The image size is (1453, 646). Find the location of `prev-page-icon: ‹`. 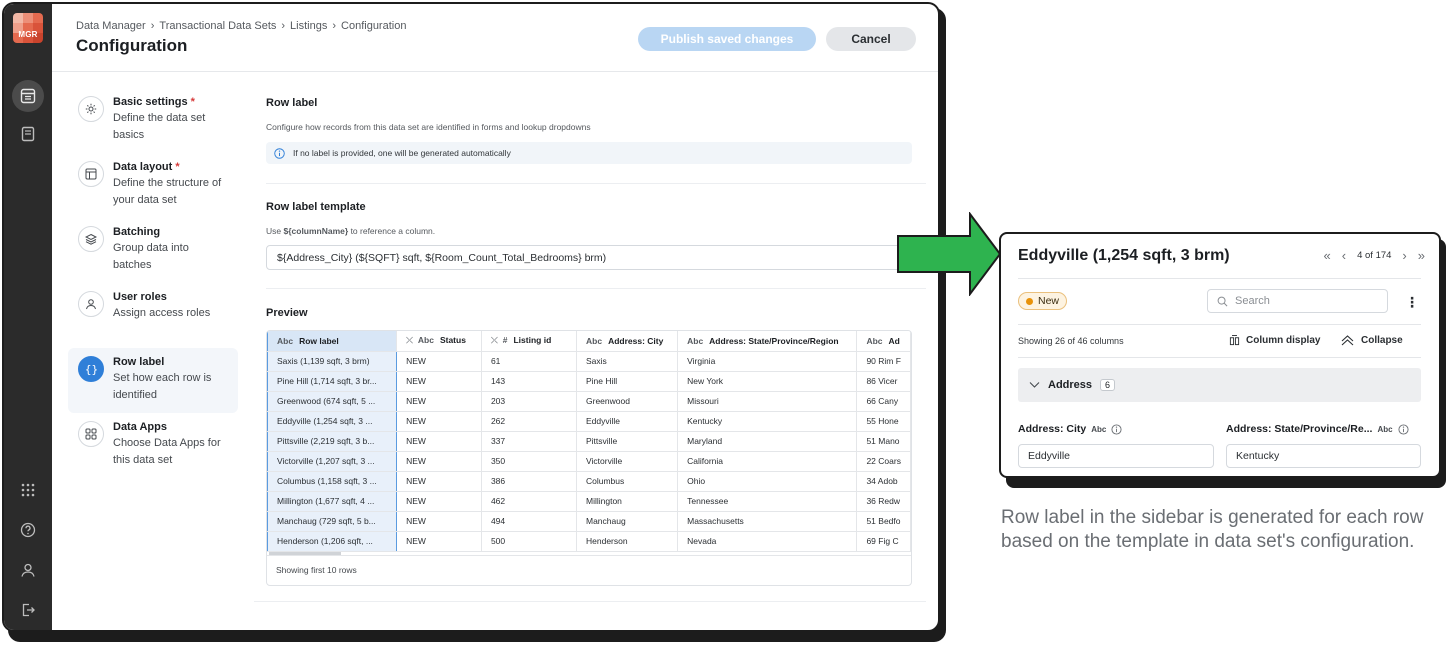

prev-page-icon: ‹ is located at coordinates (1344, 255).